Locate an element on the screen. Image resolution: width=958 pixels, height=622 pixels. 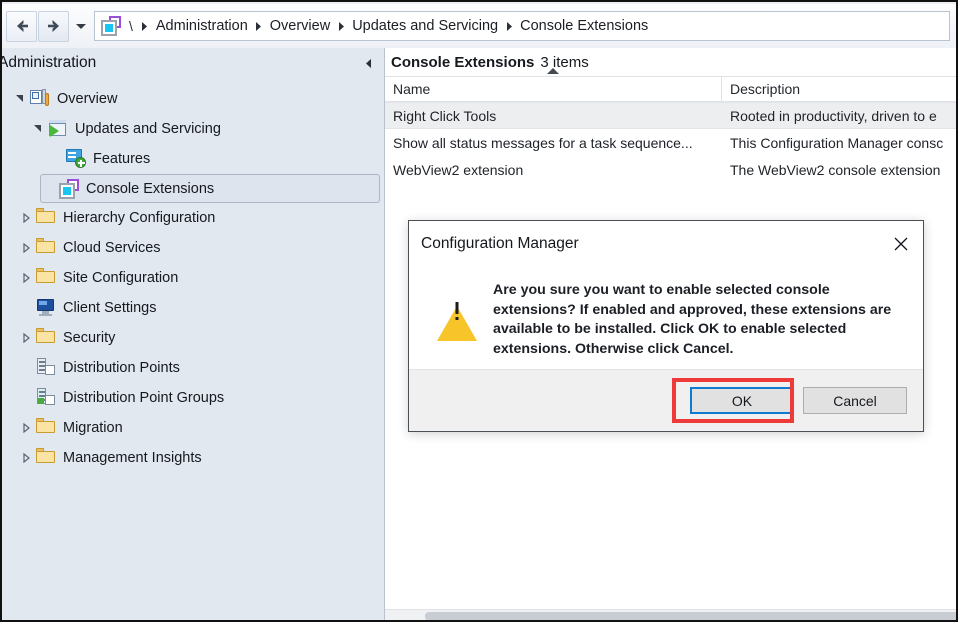
breadcrumb-item-overview: Overview is located at coordinates (300, 26).